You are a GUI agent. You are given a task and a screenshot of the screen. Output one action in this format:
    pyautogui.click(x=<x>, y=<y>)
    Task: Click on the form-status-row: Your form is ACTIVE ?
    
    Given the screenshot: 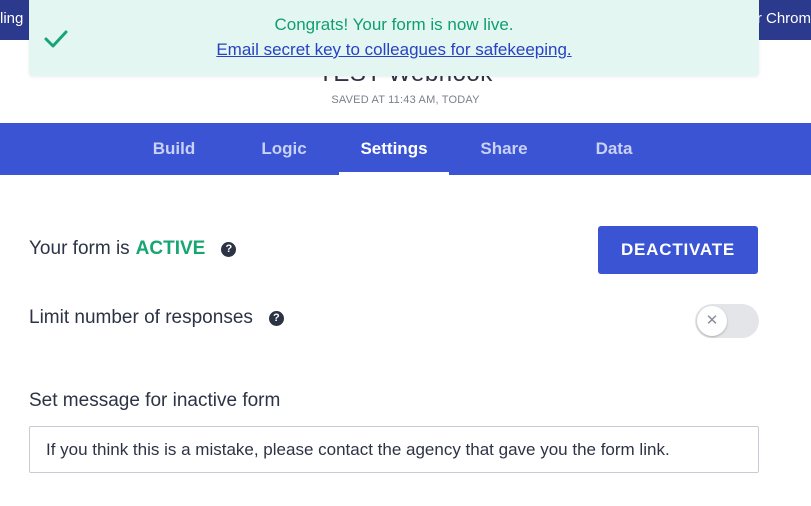 What is the action you would take?
    pyautogui.click(x=133, y=249)
    